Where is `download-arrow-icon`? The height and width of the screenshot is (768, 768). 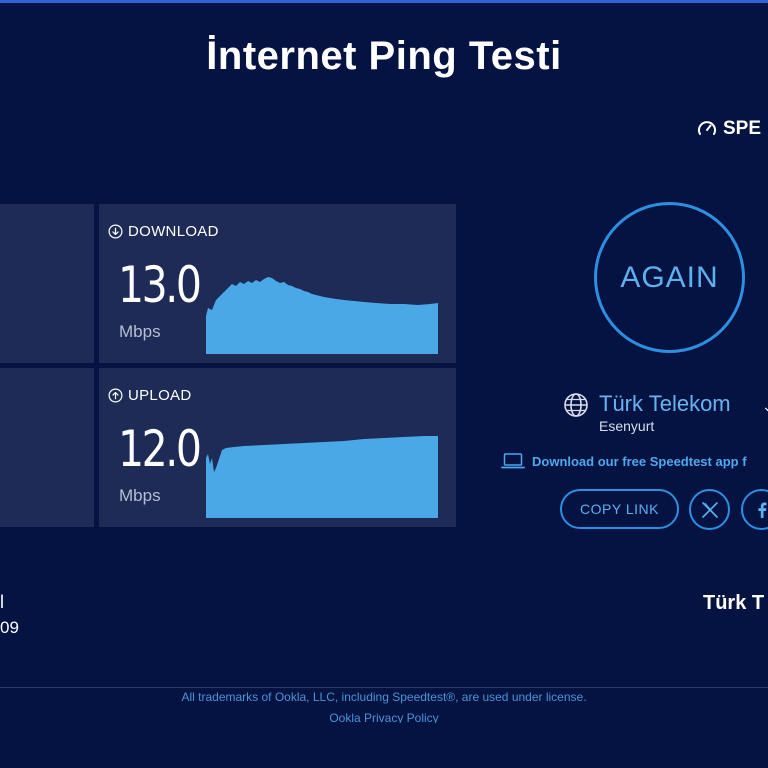 download-arrow-icon is located at coordinates (115, 231).